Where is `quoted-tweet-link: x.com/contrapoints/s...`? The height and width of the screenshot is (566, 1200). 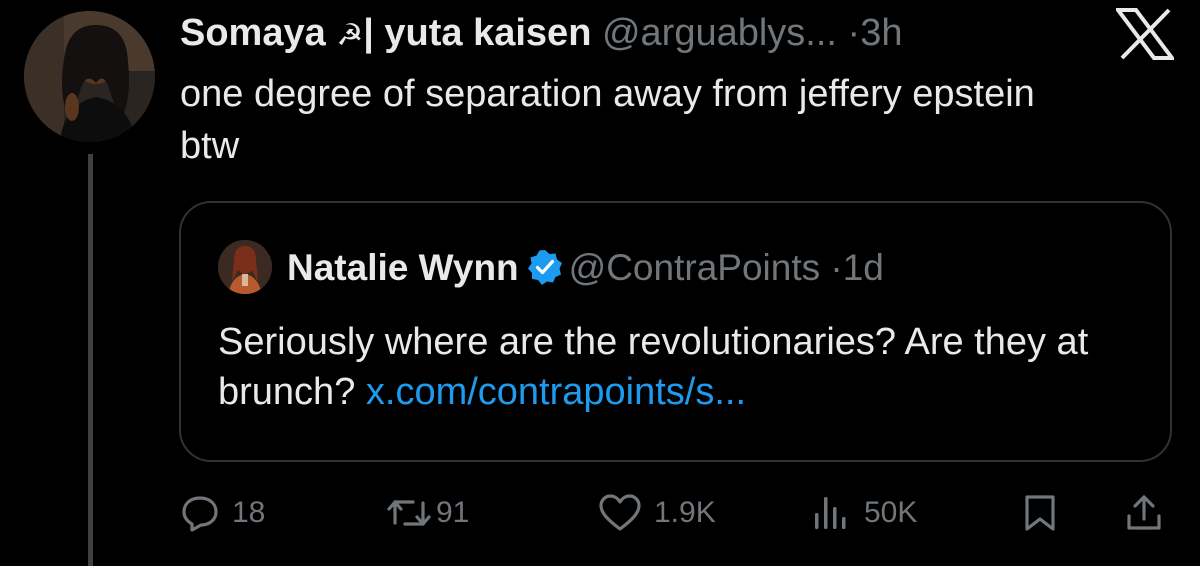 quoted-tweet-link: x.com/contrapoints/s... is located at coordinates (556, 392).